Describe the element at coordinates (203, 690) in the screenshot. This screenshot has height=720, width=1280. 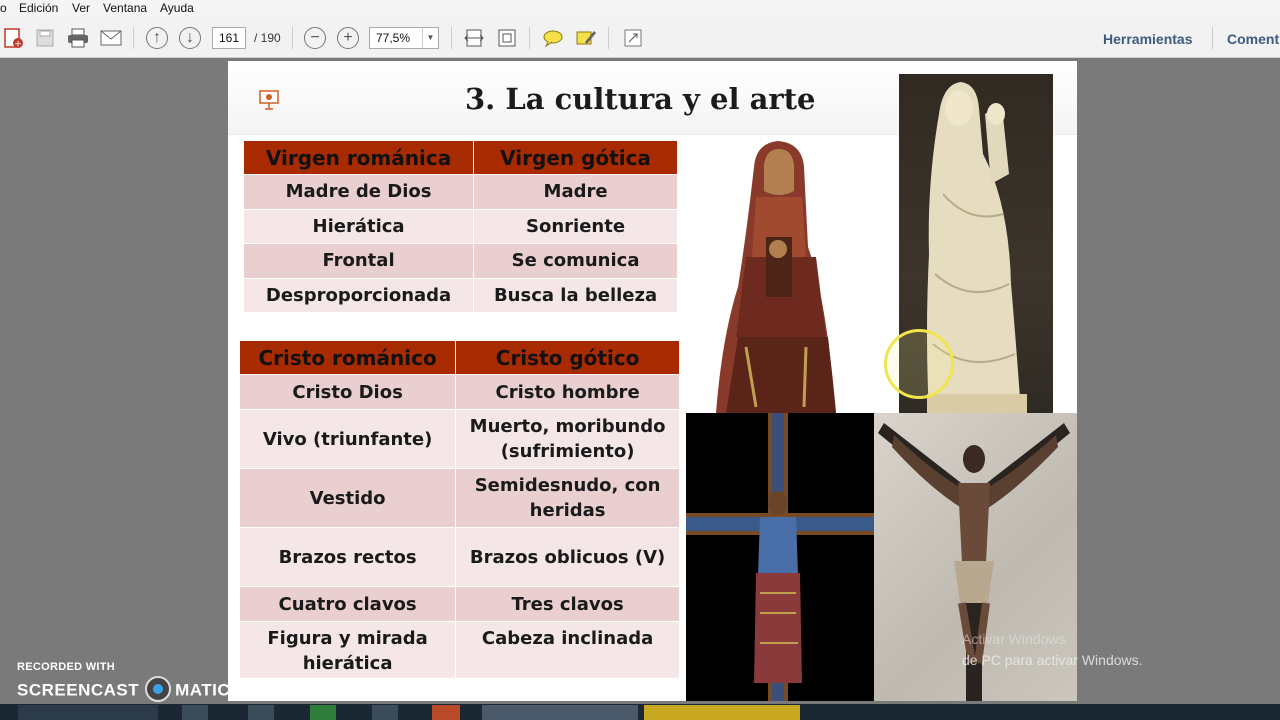
I see `brand-right: MATIC` at that location.